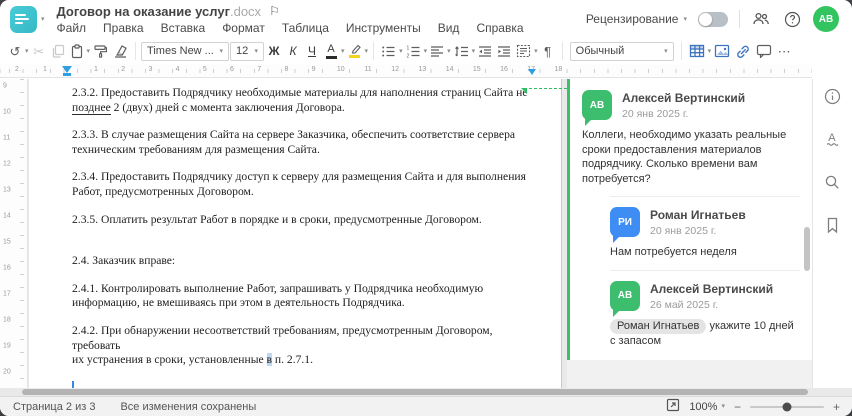  What do you see at coordinates (449, 69) in the screenshot?
I see `ruler-number: 14` at bounding box center [449, 69].